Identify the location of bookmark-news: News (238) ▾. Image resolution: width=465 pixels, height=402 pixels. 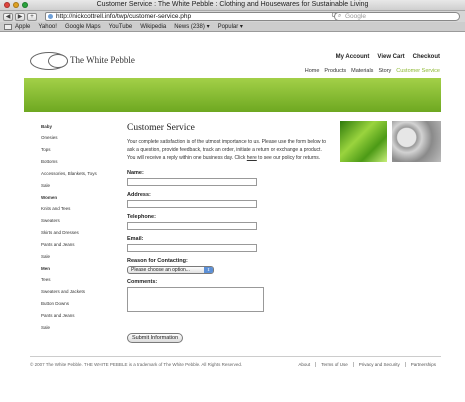
(191, 26).